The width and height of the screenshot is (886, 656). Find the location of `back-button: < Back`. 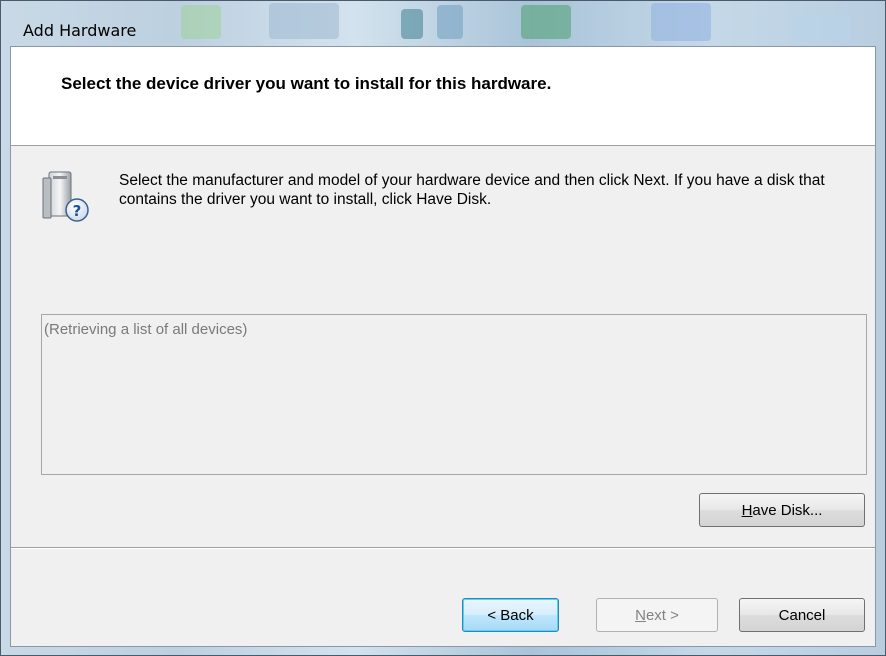

back-button: < Back is located at coordinates (510, 615).